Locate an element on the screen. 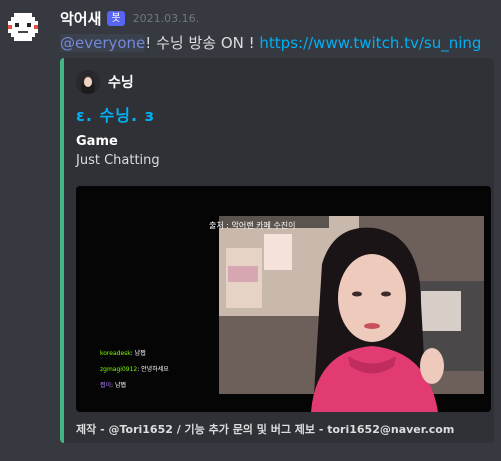  chat-line: 쩝이: 냠쩝 is located at coordinates (134, 386).